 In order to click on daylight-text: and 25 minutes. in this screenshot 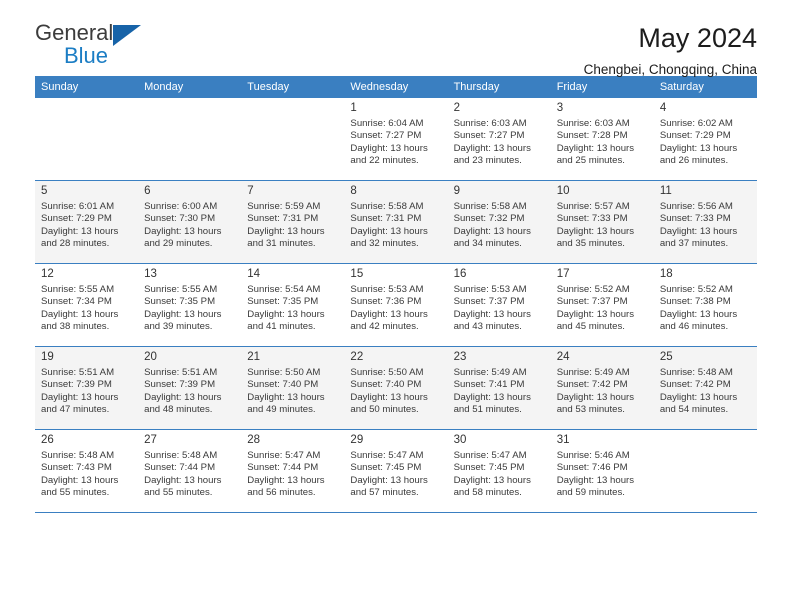, I will do `click(590, 161)`.